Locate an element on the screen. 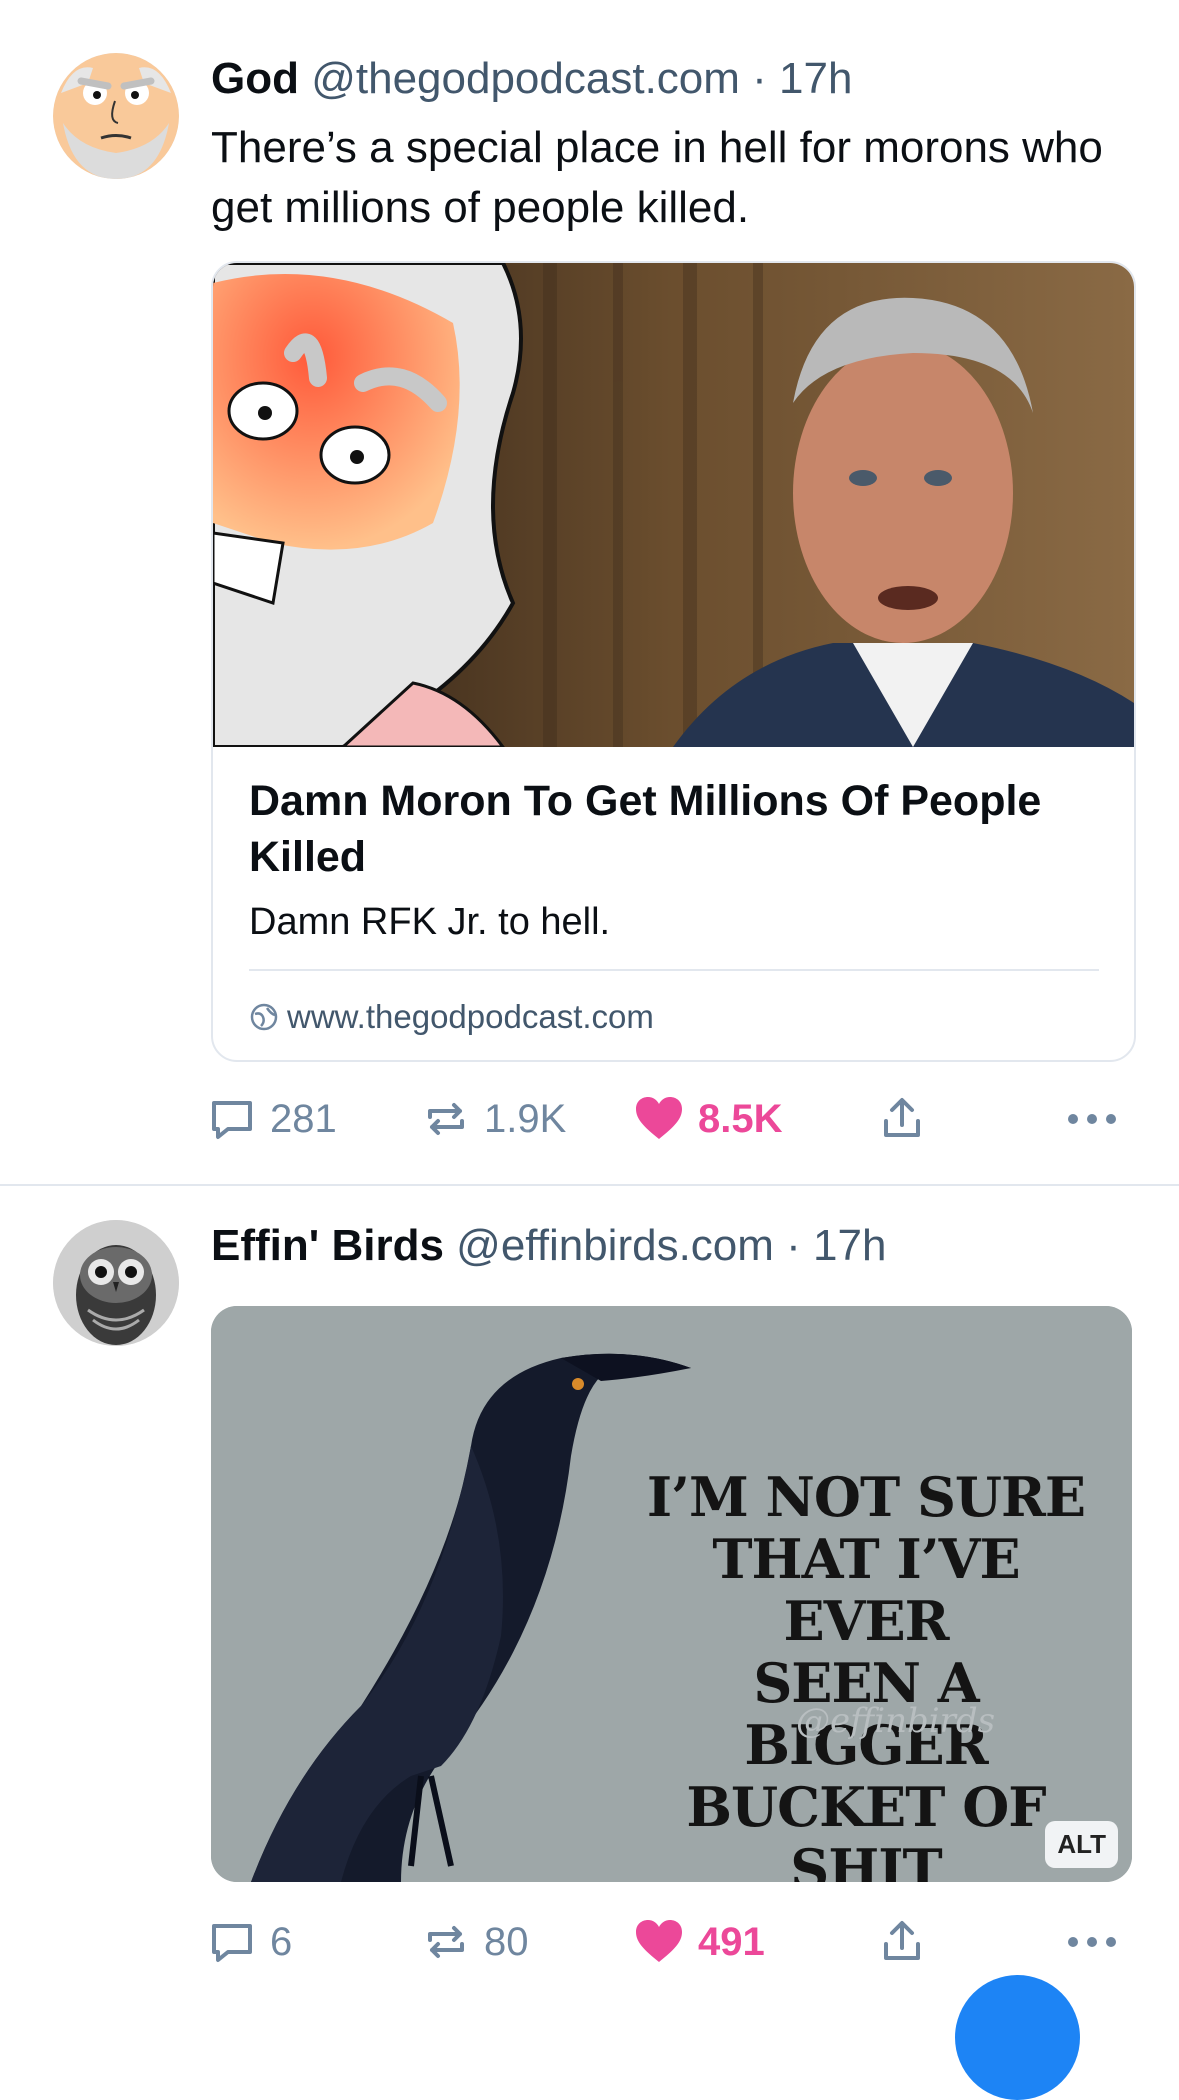 This screenshot has width=1179, height=2100. alt-badge: ALT is located at coordinates (1081, 1844).